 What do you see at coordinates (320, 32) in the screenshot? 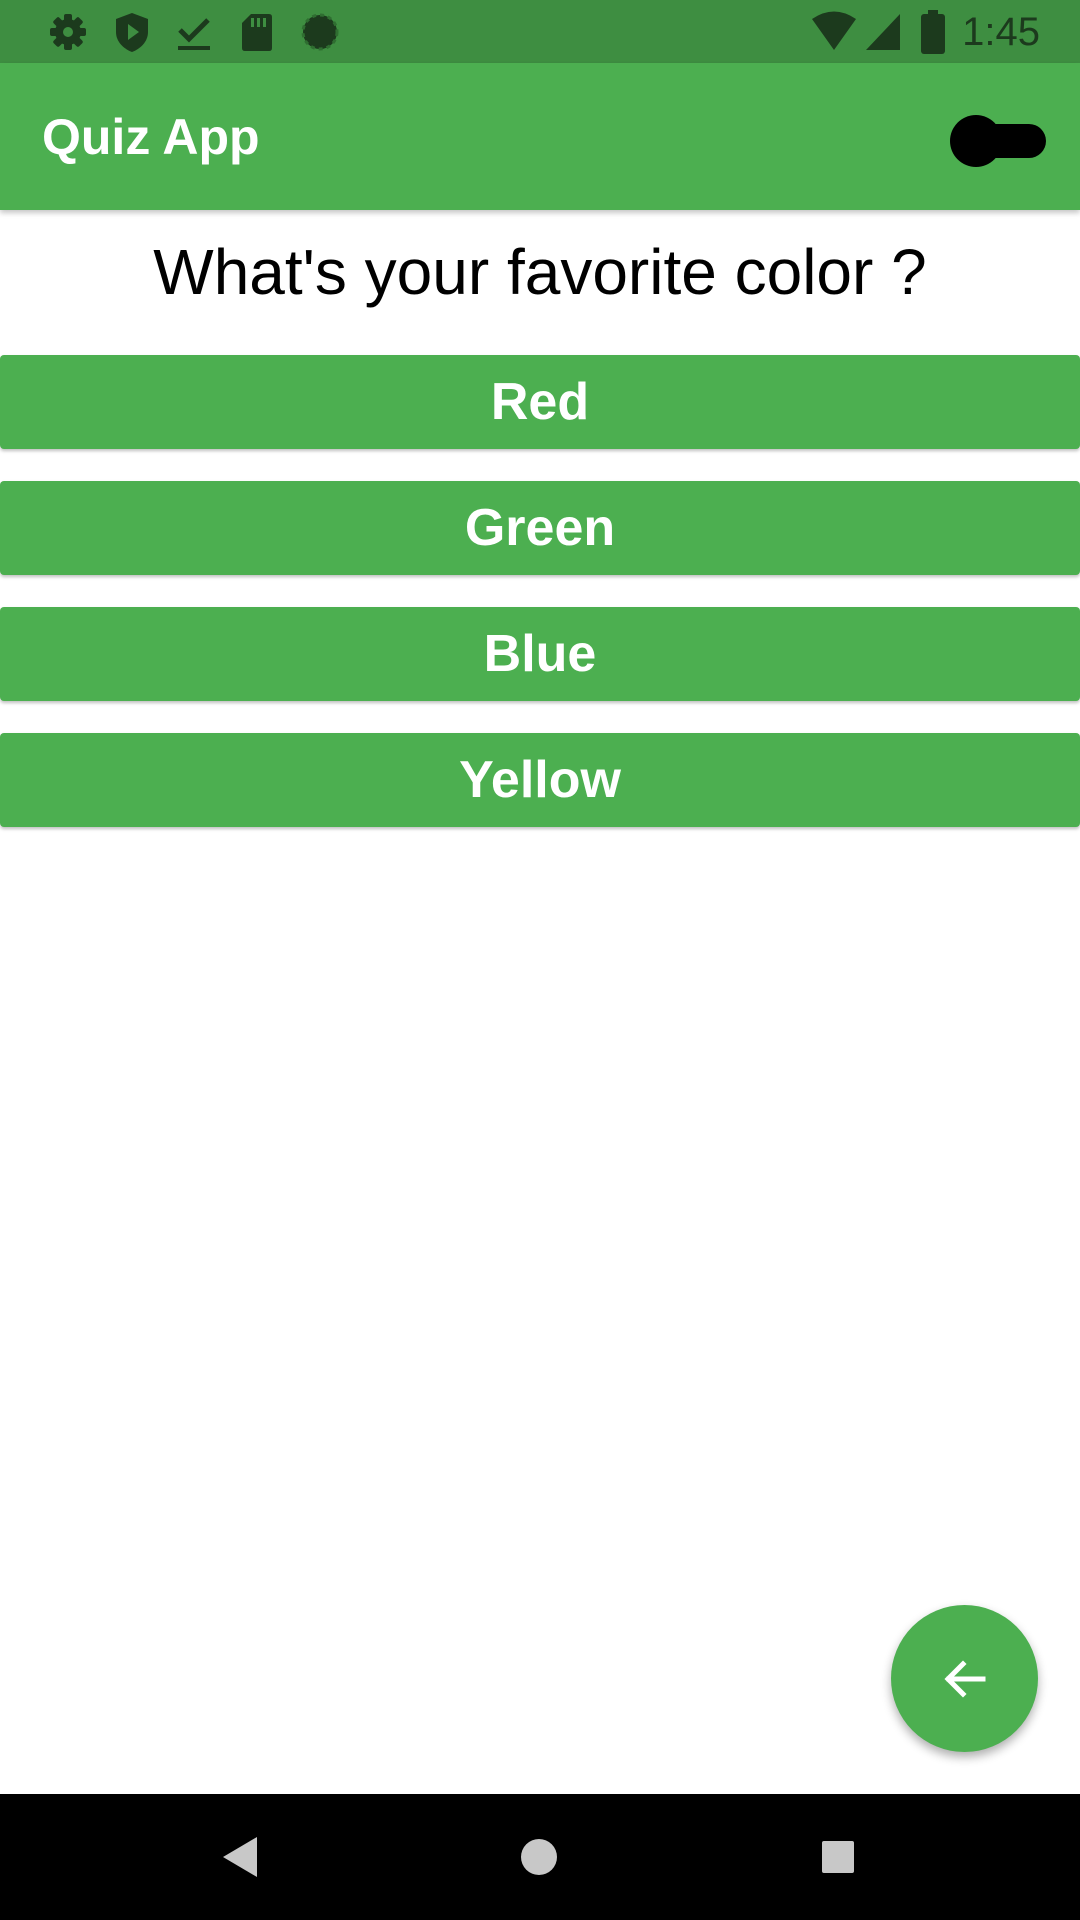
I see `sync-circle-icon` at bounding box center [320, 32].